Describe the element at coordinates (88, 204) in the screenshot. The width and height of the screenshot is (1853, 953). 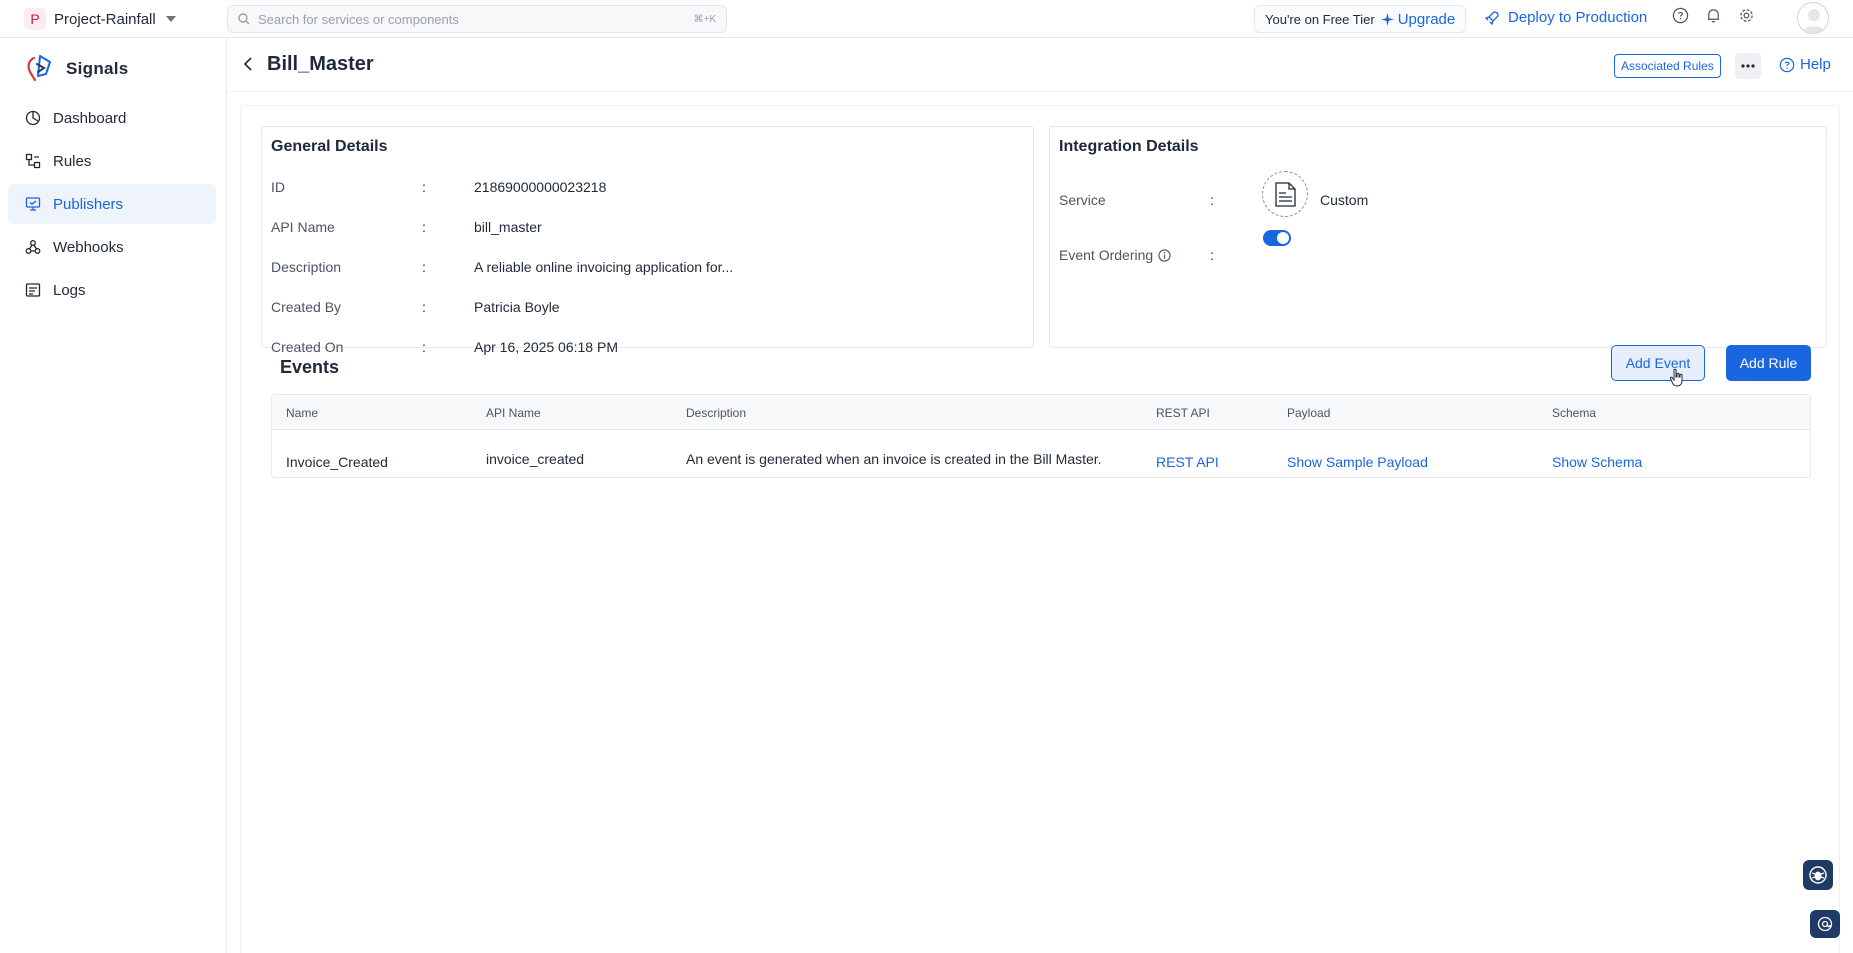
I see `sidebar-item-label: Publishers` at that location.